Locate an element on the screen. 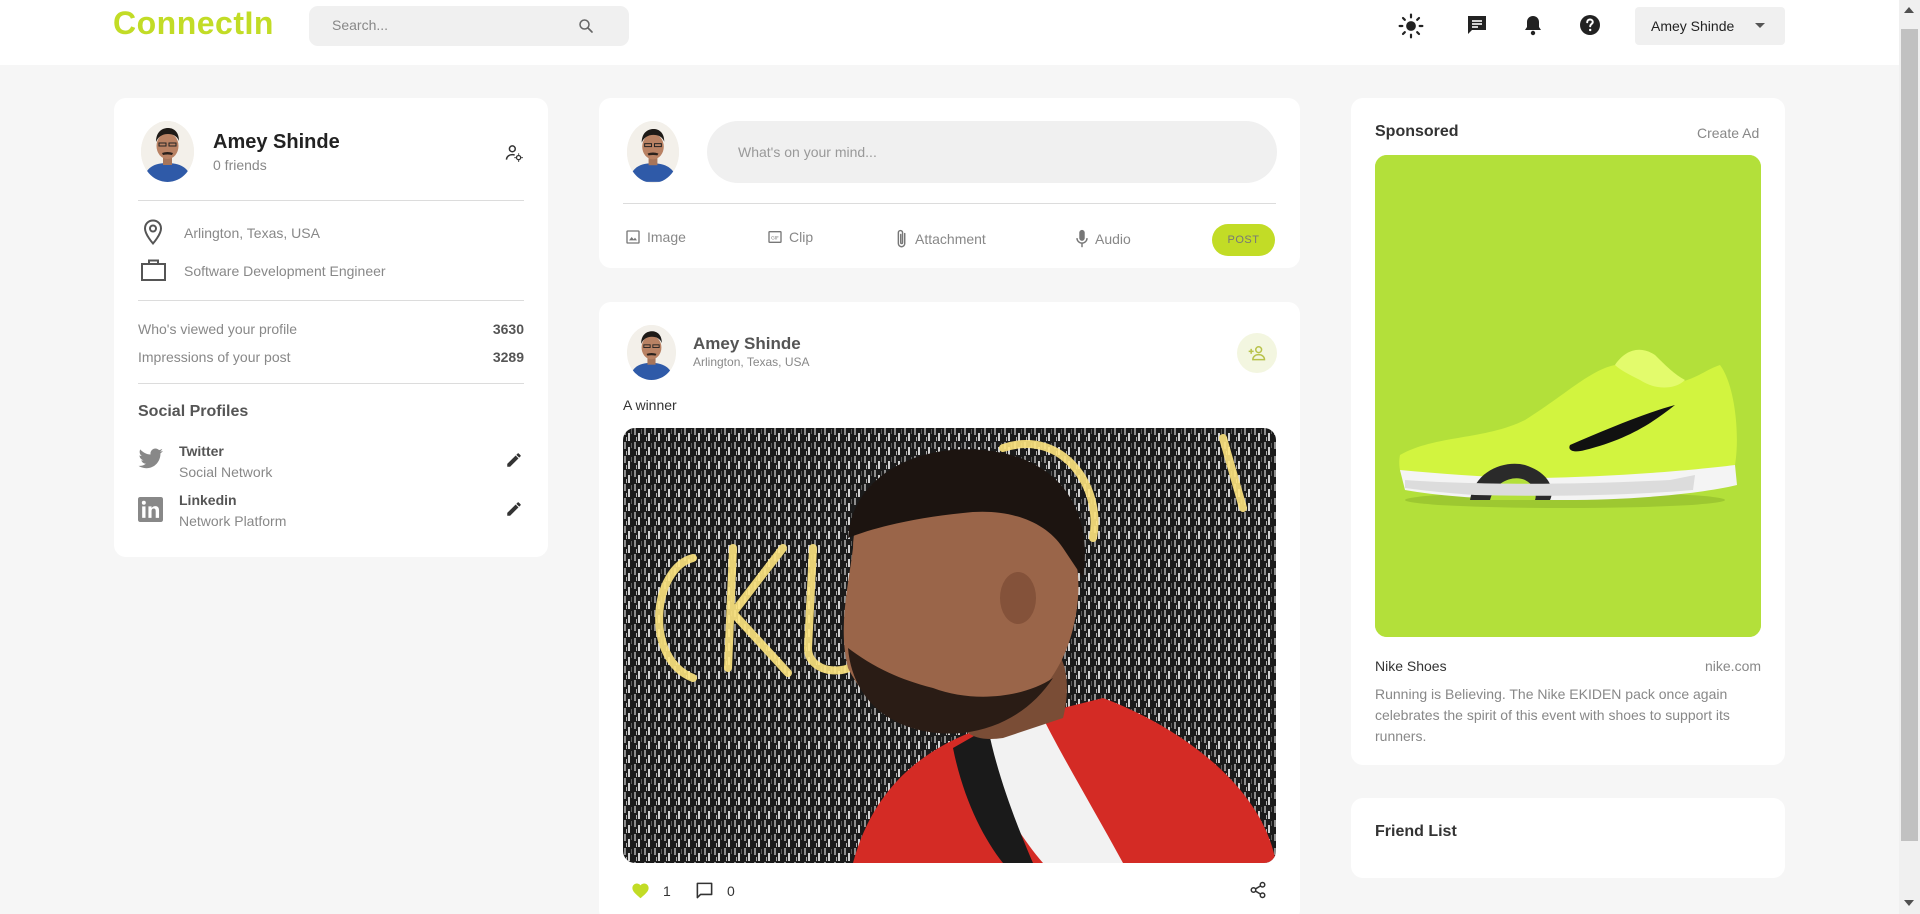  comment-icon is located at coordinates (704, 890).